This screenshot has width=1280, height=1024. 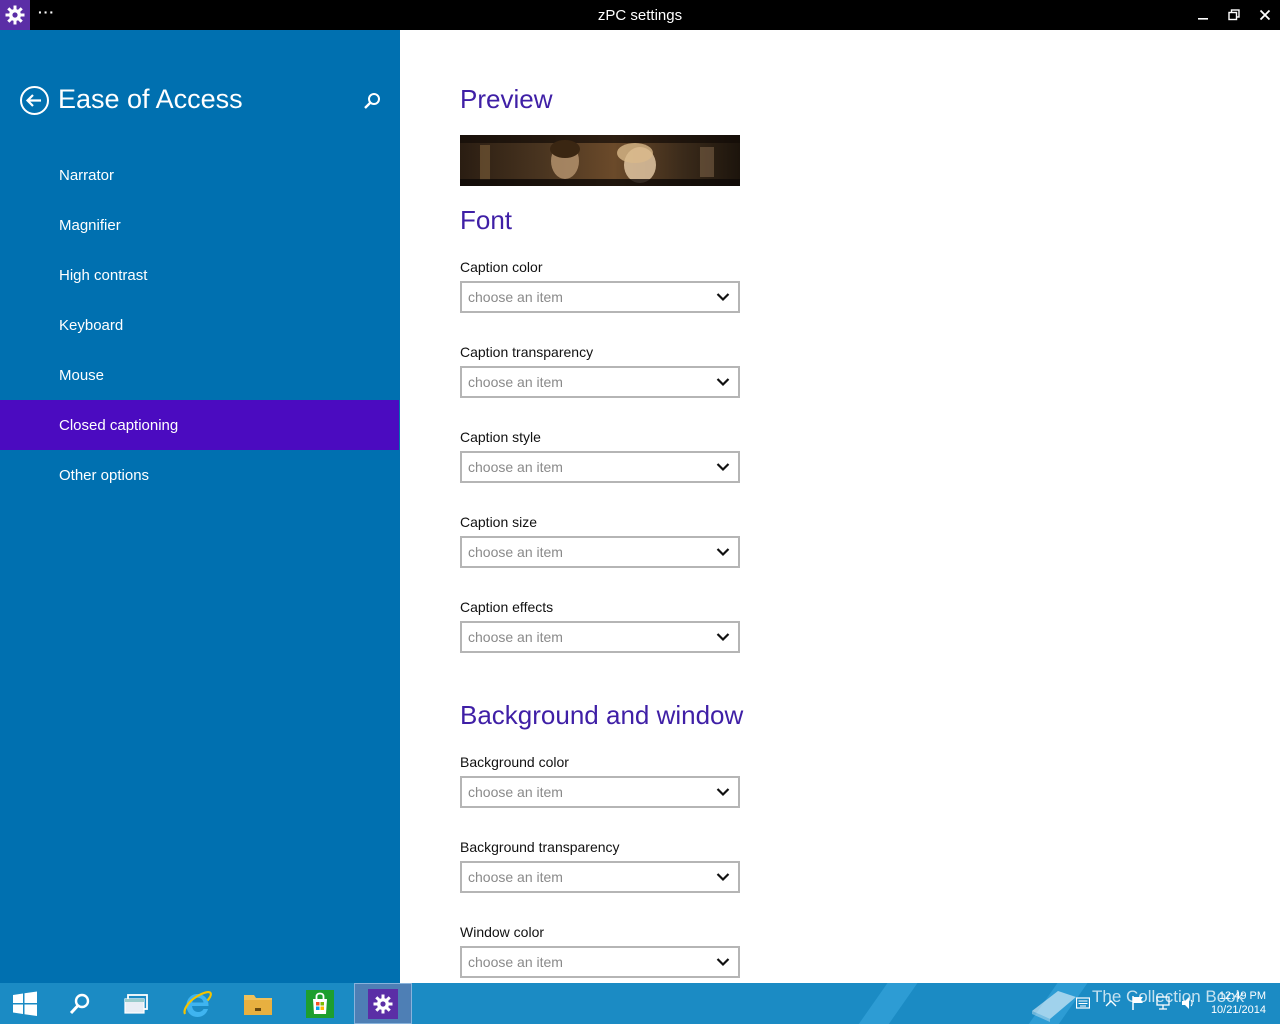 What do you see at coordinates (602, 715) in the screenshot?
I see `background-window-heading: Background and window` at bounding box center [602, 715].